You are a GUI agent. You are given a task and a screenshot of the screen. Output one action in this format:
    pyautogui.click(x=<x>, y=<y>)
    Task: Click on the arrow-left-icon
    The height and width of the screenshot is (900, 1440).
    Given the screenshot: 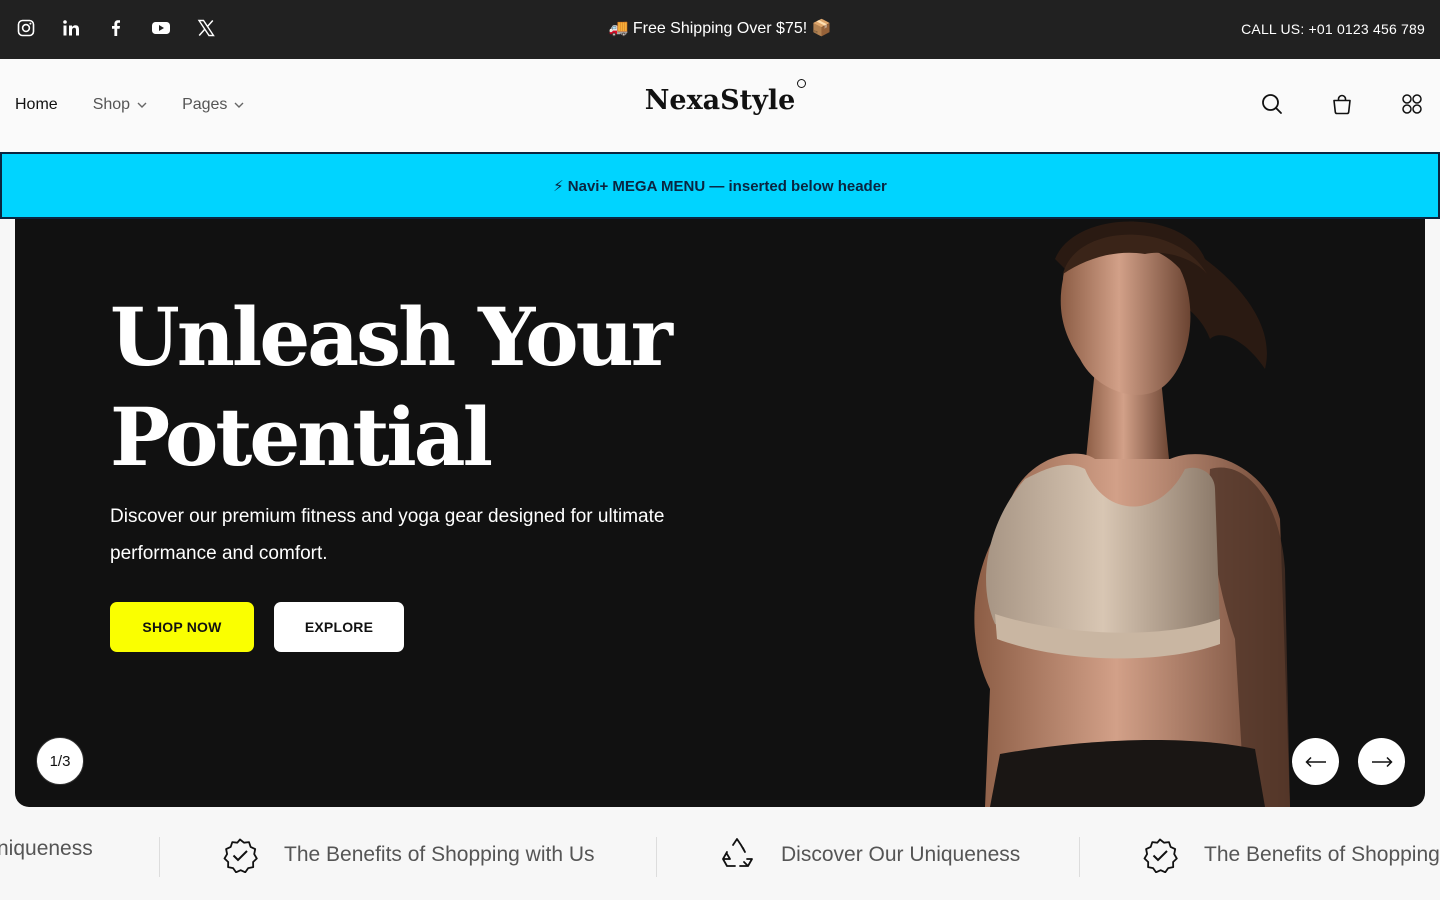 What is the action you would take?
    pyautogui.click(x=1315, y=761)
    